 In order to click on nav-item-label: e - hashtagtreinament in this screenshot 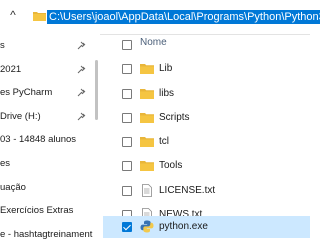, I will do `click(46, 234)`.